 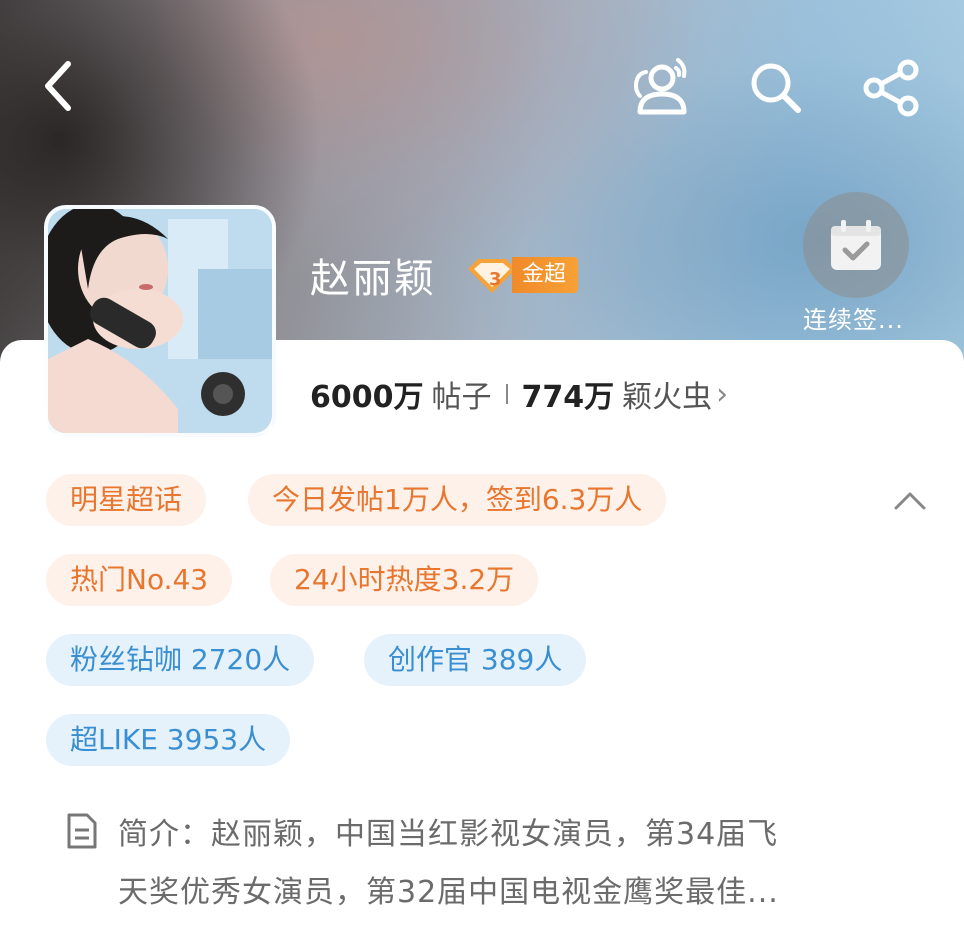 What do you see at coordinates (139, 580) in the screenshot?
I see `tag-hot-rank: 热门No.43` at bounding box center [139, 580].